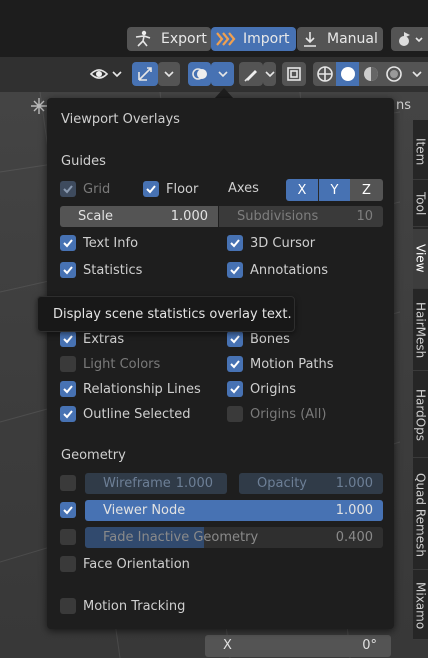 This screenshot has height=658, width=428. I want to click on annotations-toggle: Annotations, so click(277, 270).